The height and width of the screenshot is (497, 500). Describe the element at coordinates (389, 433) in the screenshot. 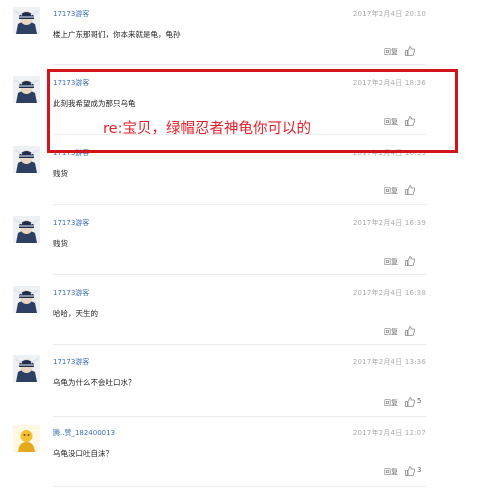

I see `comment-date: 2017年2月4日 12:07` at that location.